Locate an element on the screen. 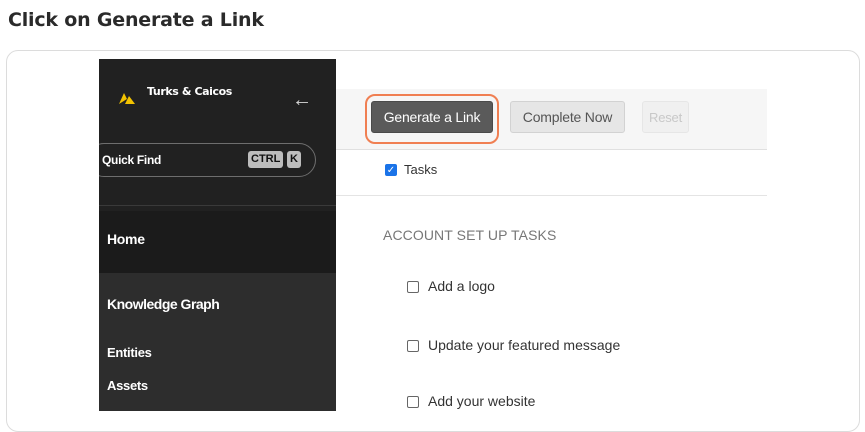 Image resolution: width=865 pixels, height=432 pixels. tasks-label: Tasks is located at coordinates (421, 169).